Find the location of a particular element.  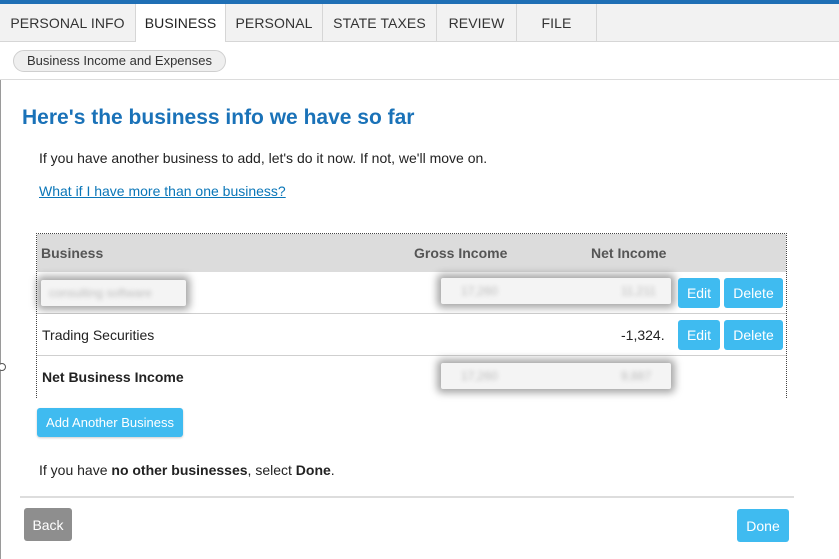

header-net-income: Net Income is located at coordinates (629, 253).